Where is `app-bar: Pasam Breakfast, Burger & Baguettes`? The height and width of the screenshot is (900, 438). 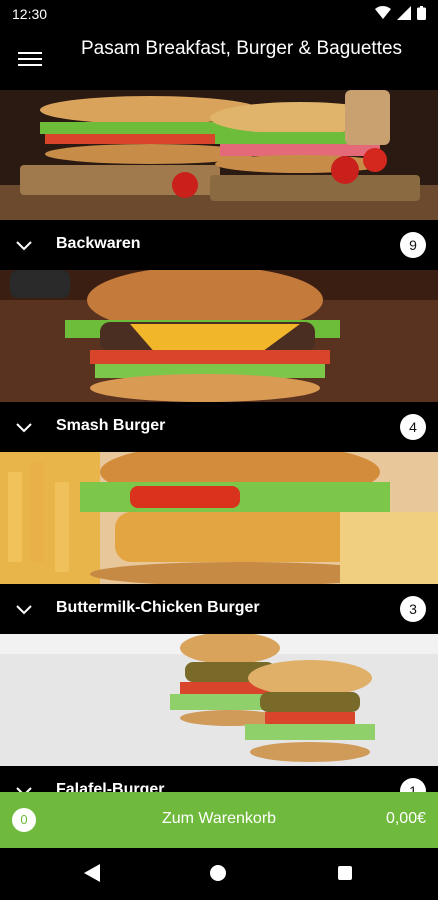
app-bar: Pasam Breakfast, Burger & Baguettes is located at coordinates (219, 59).